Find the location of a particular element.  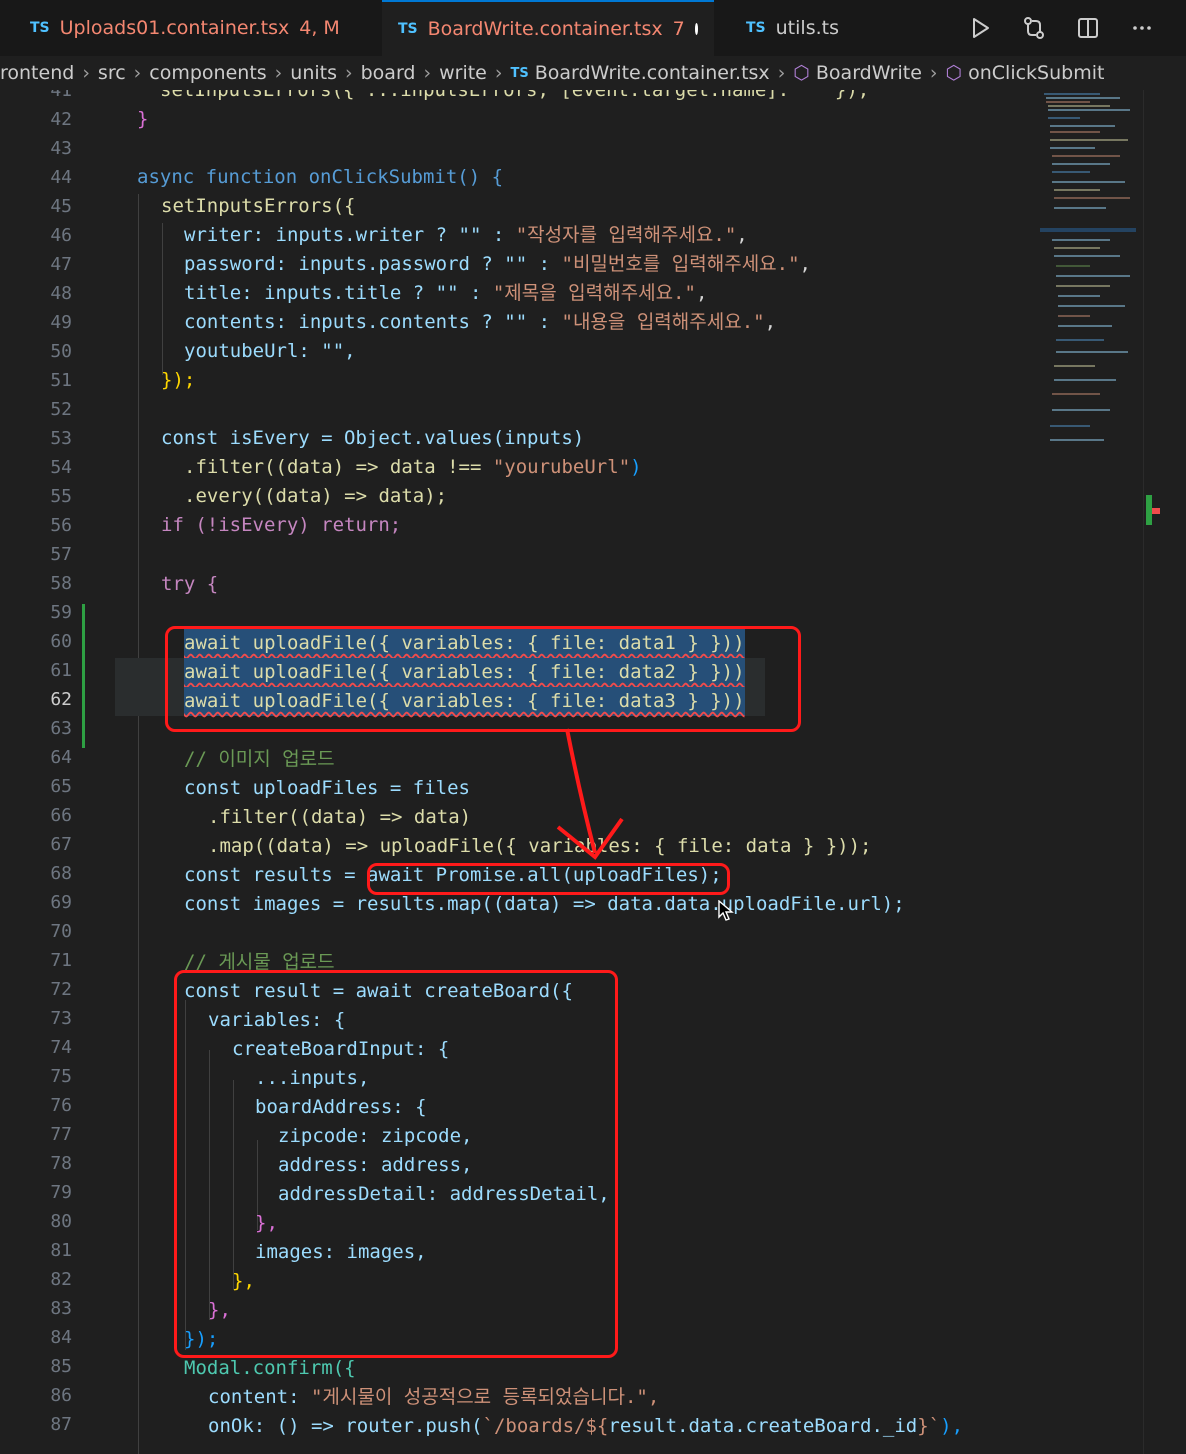

code-line: setInputsErrors({ is located at coordinates (258, 206).